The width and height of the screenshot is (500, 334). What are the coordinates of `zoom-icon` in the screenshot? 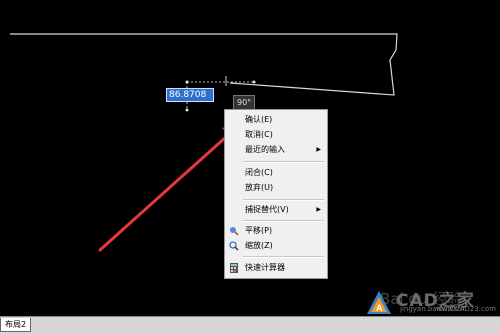 It's located at (234, 246).